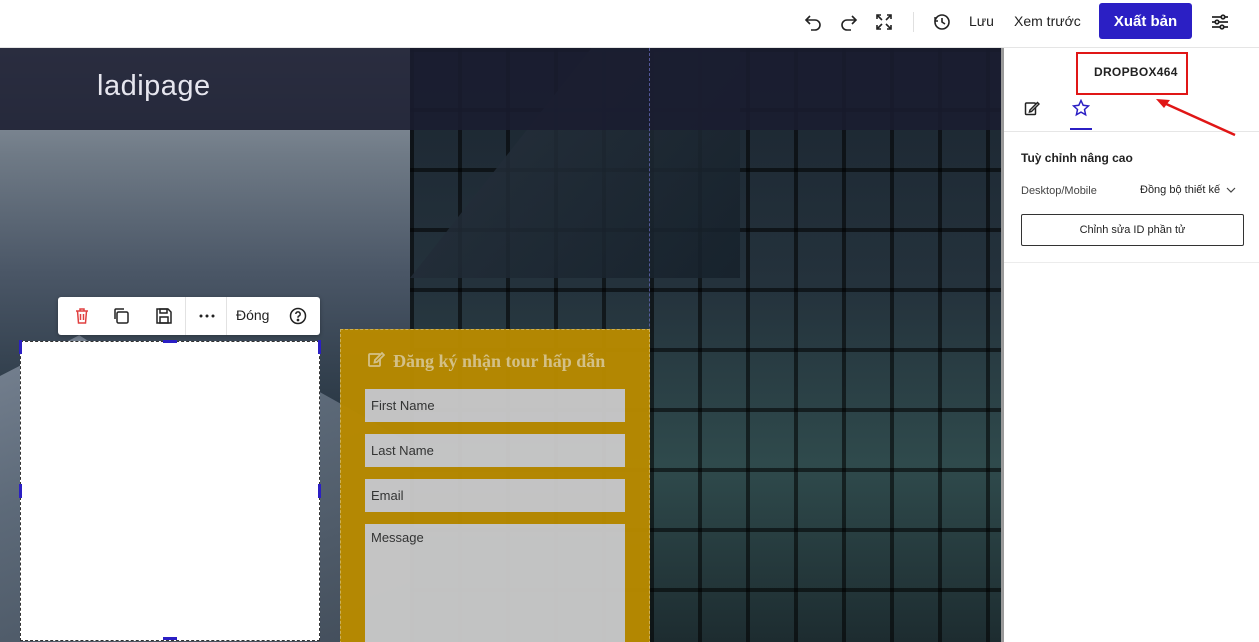 This screenshot has height=642, width=1259. What do you see at coordinates (884, 22) in the screenshot?
I see `fullscreen-icon` at bounding box center [884, 22].